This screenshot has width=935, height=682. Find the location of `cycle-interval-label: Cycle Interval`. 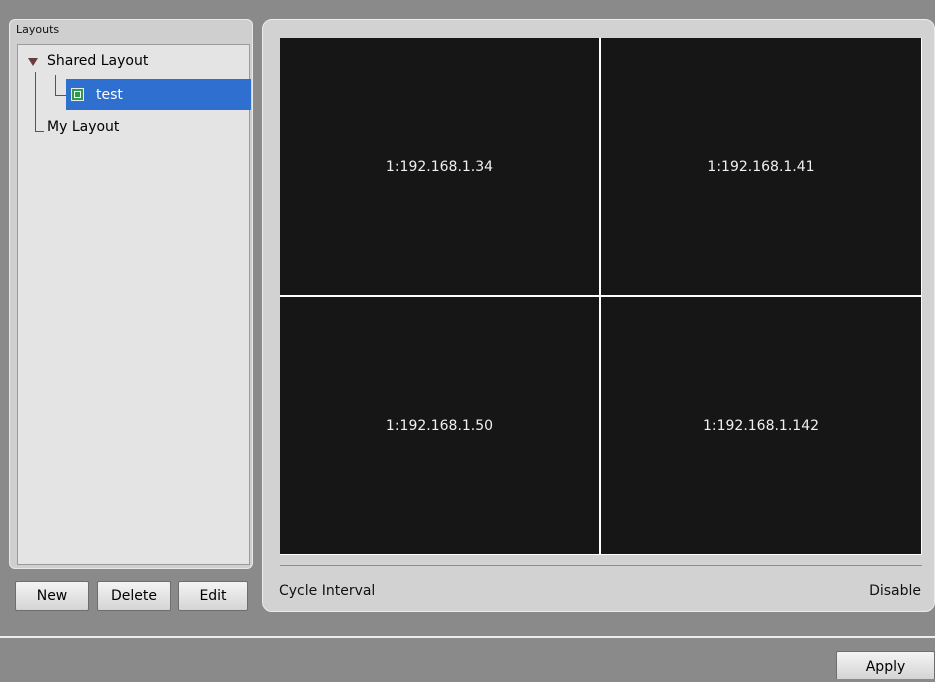

cycle-interval-label: Cycle Interval is located at coordinates (327, 591).